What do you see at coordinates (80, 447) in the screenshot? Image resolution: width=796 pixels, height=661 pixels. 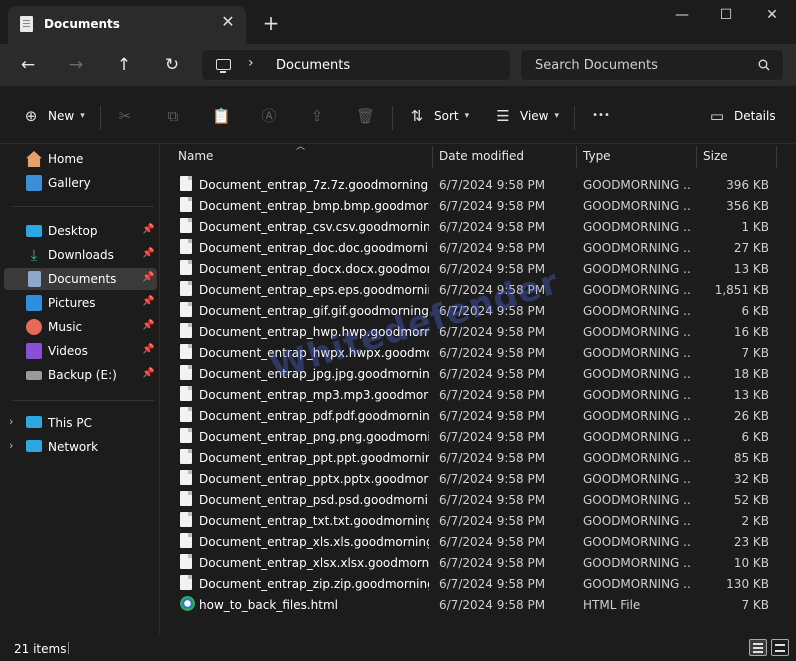 I see `sidebar-item-network: › Network` at bounding box center [80, 447].